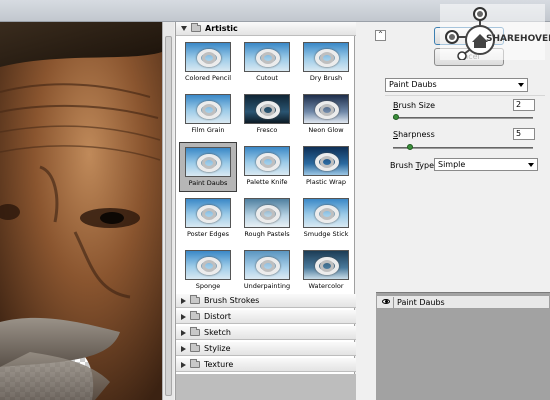  Describe the element at coordinates (208, 286) in the screenshot. I see `filter-label: Sponge` at that location.